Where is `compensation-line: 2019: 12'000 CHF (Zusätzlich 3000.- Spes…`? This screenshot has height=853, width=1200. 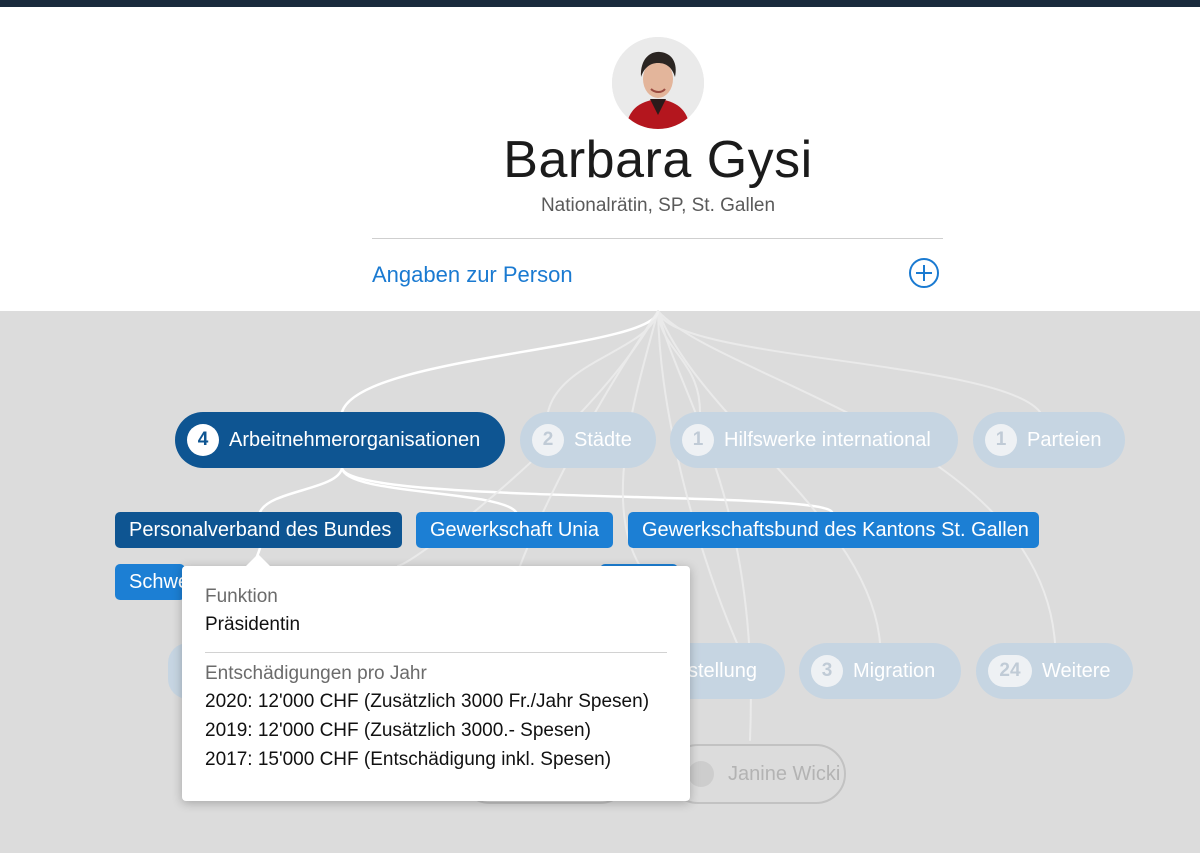
compensation-line: 2019: 12'000 CHF (Zusätzlich 3000.- Spes… is located at coordinates (398, 730).